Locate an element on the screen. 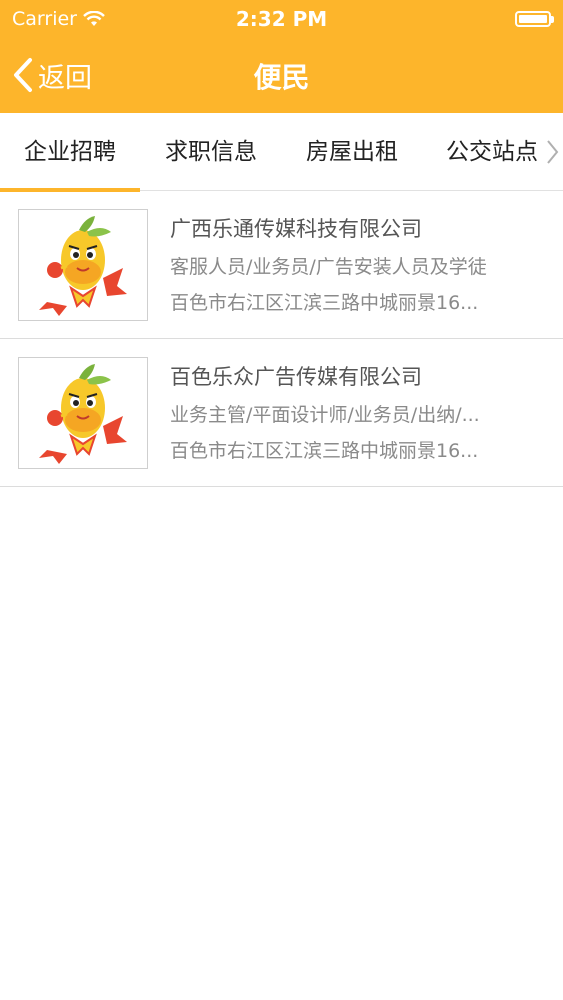  chevron-right-icon is located at coordinates (553, 152).